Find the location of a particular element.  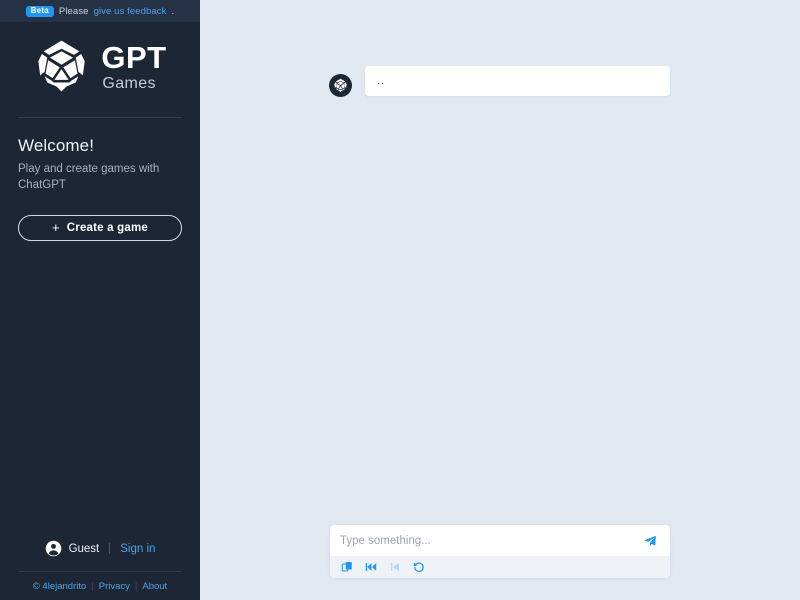

account-name-label: Guest is located at coordinates (84, 548).